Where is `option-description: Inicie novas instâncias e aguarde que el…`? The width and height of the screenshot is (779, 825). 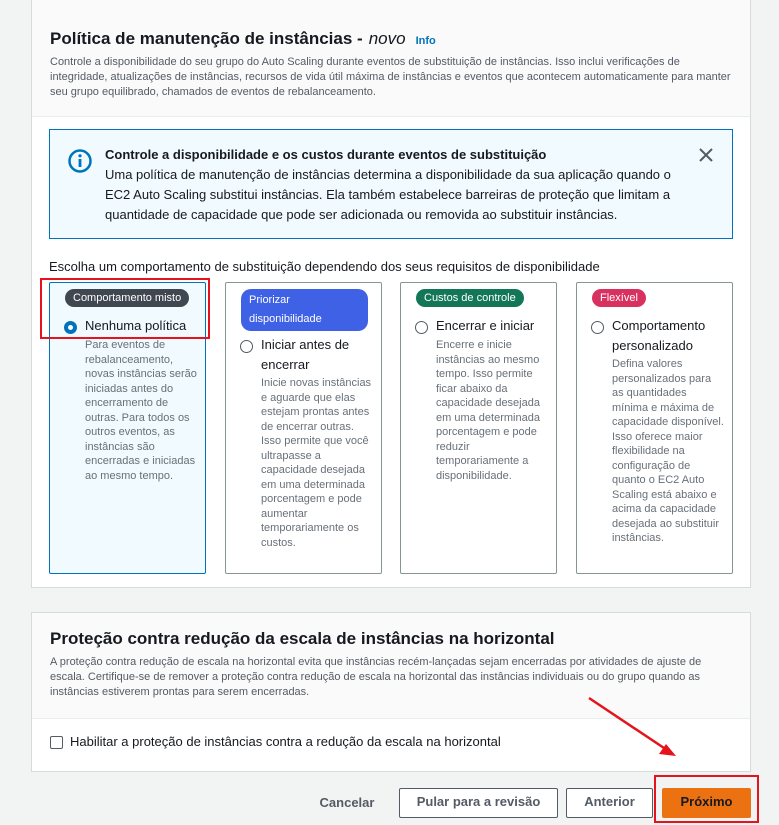 option-description: Inicie novas instâncias e aguarde que el… is located at coordinates (316, 463).